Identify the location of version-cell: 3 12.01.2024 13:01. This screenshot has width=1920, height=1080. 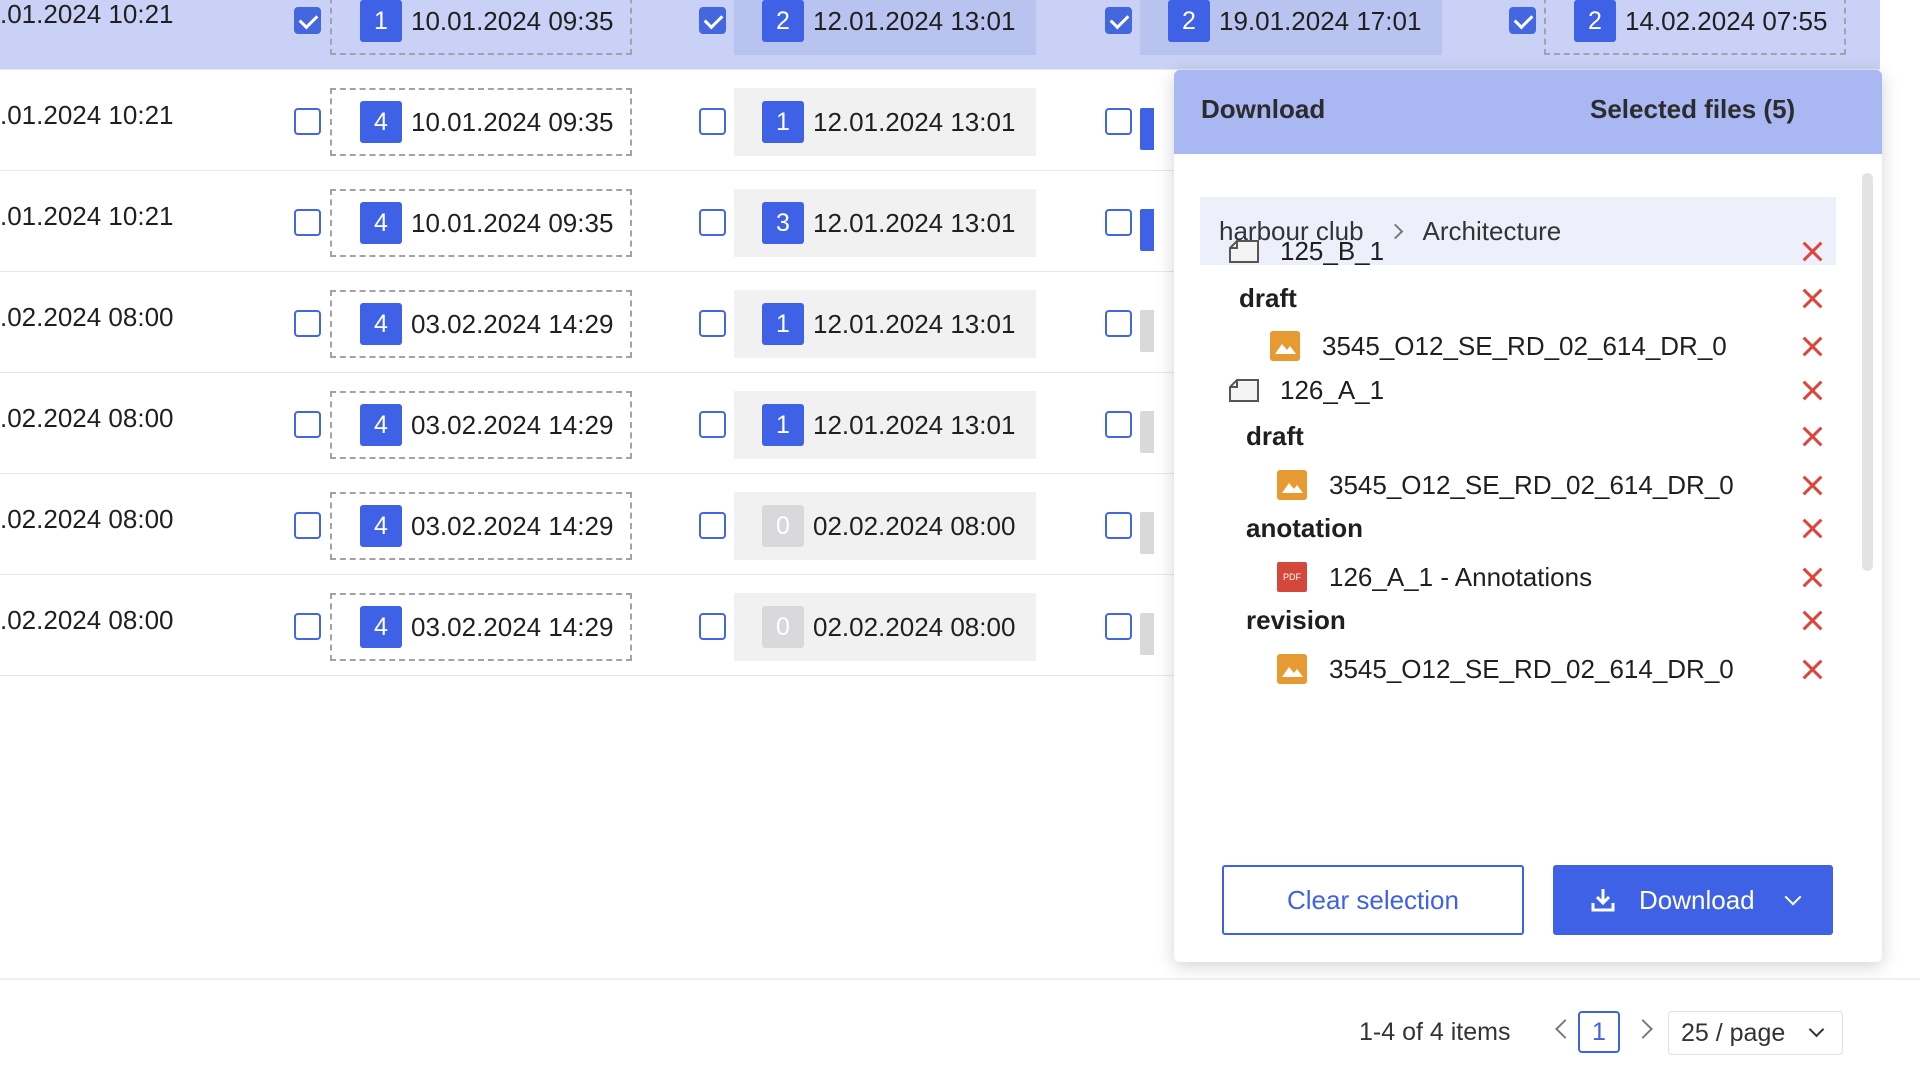
(885, 223).